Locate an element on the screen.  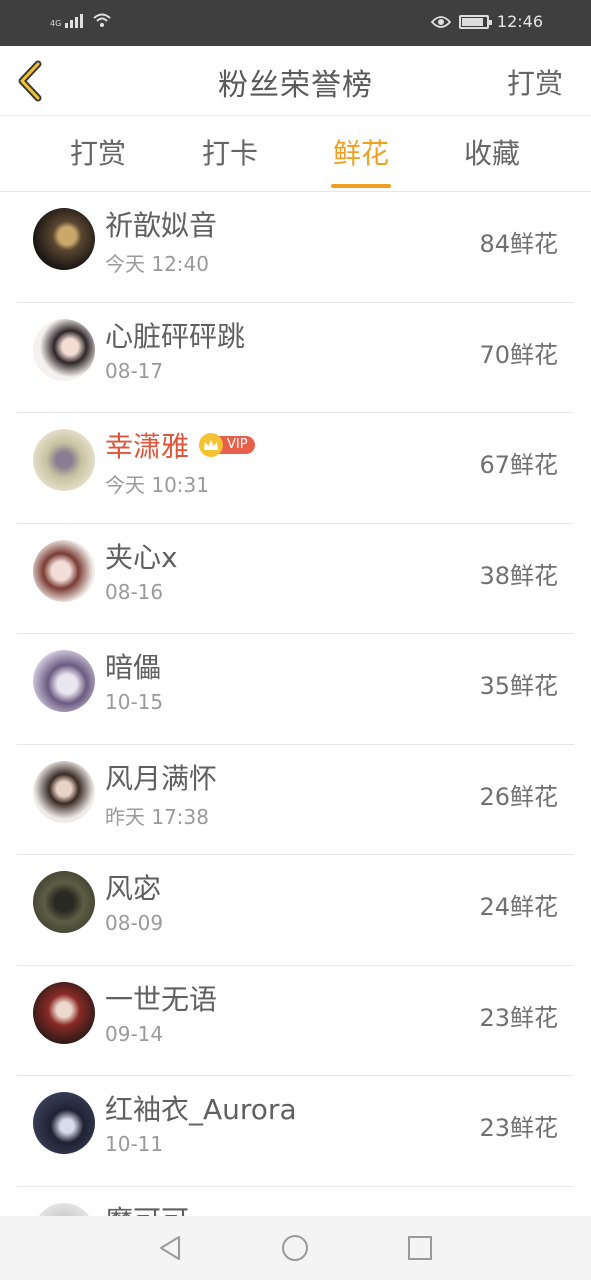
list-item: 心脏砰砰跳 08-17 70鲜花 is located at coordinates (295, 358).